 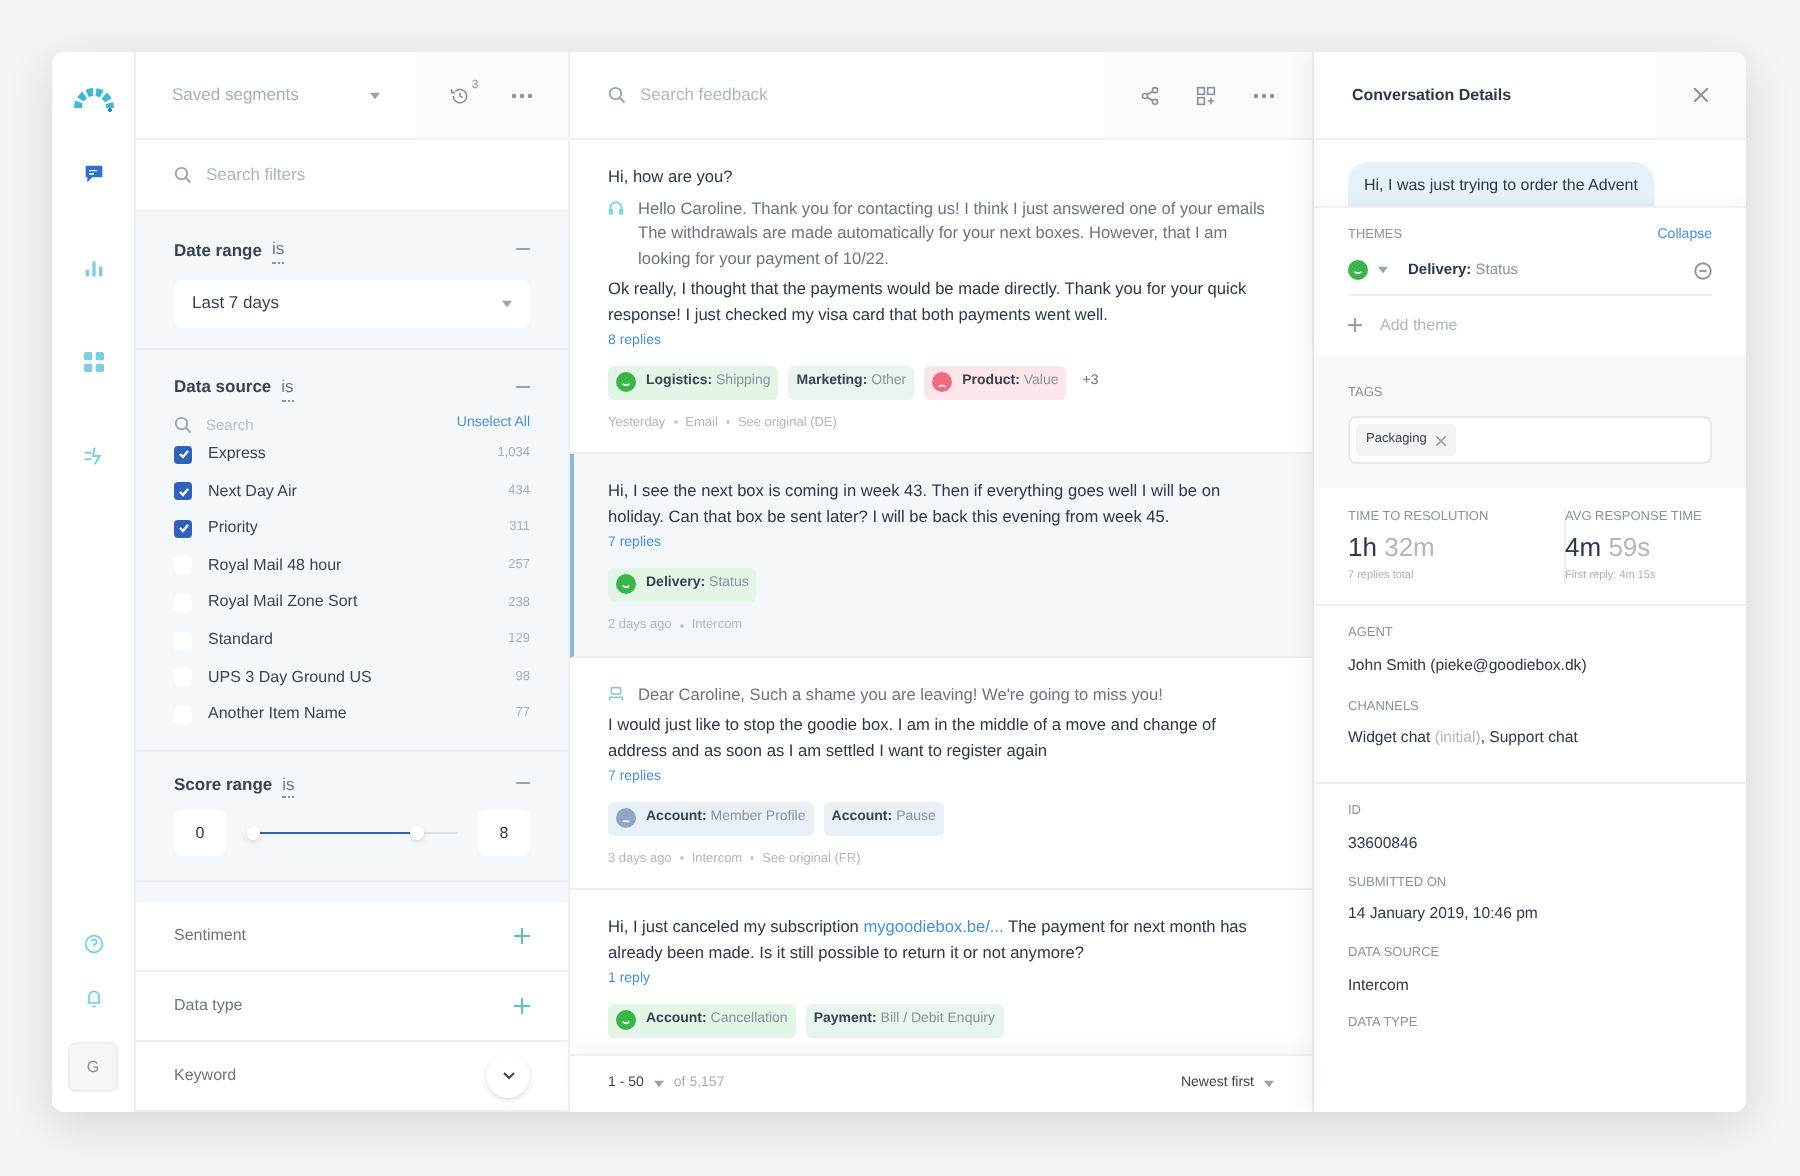 I want to click on message-text: Hi, I just canceled my subscription mygoodiebox.be/... The payment for next month has already been made. Is it still possible to return it or not anymore?, so click(x=928, y=939).